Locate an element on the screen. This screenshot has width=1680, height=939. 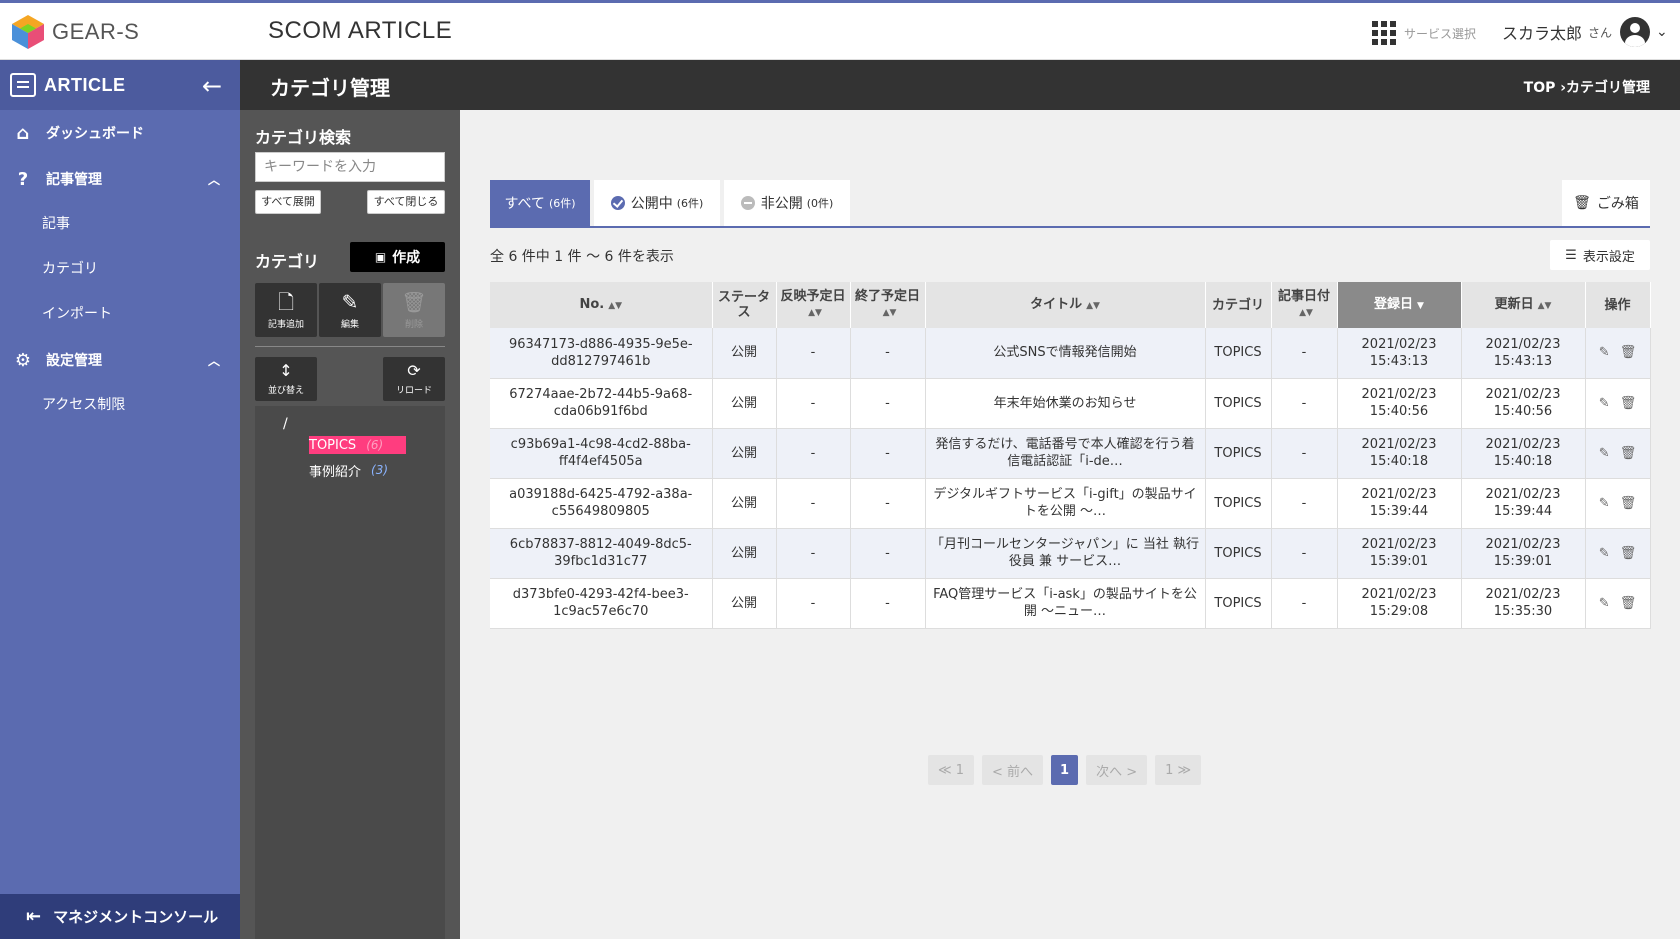
cell-registered: 2021/02/23 15:43:13 is located at coordinates (1399, 353).